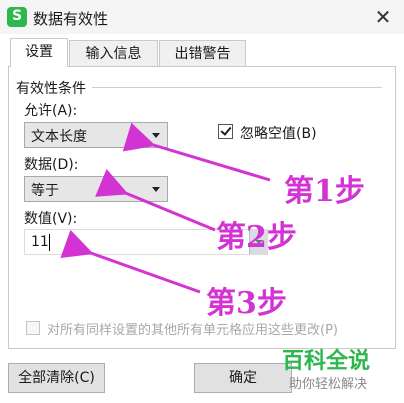 Image resolution: width=404 pixels, height=403 pixels. I want to click on watermark-logo: 百科全说, so click(326, 361).